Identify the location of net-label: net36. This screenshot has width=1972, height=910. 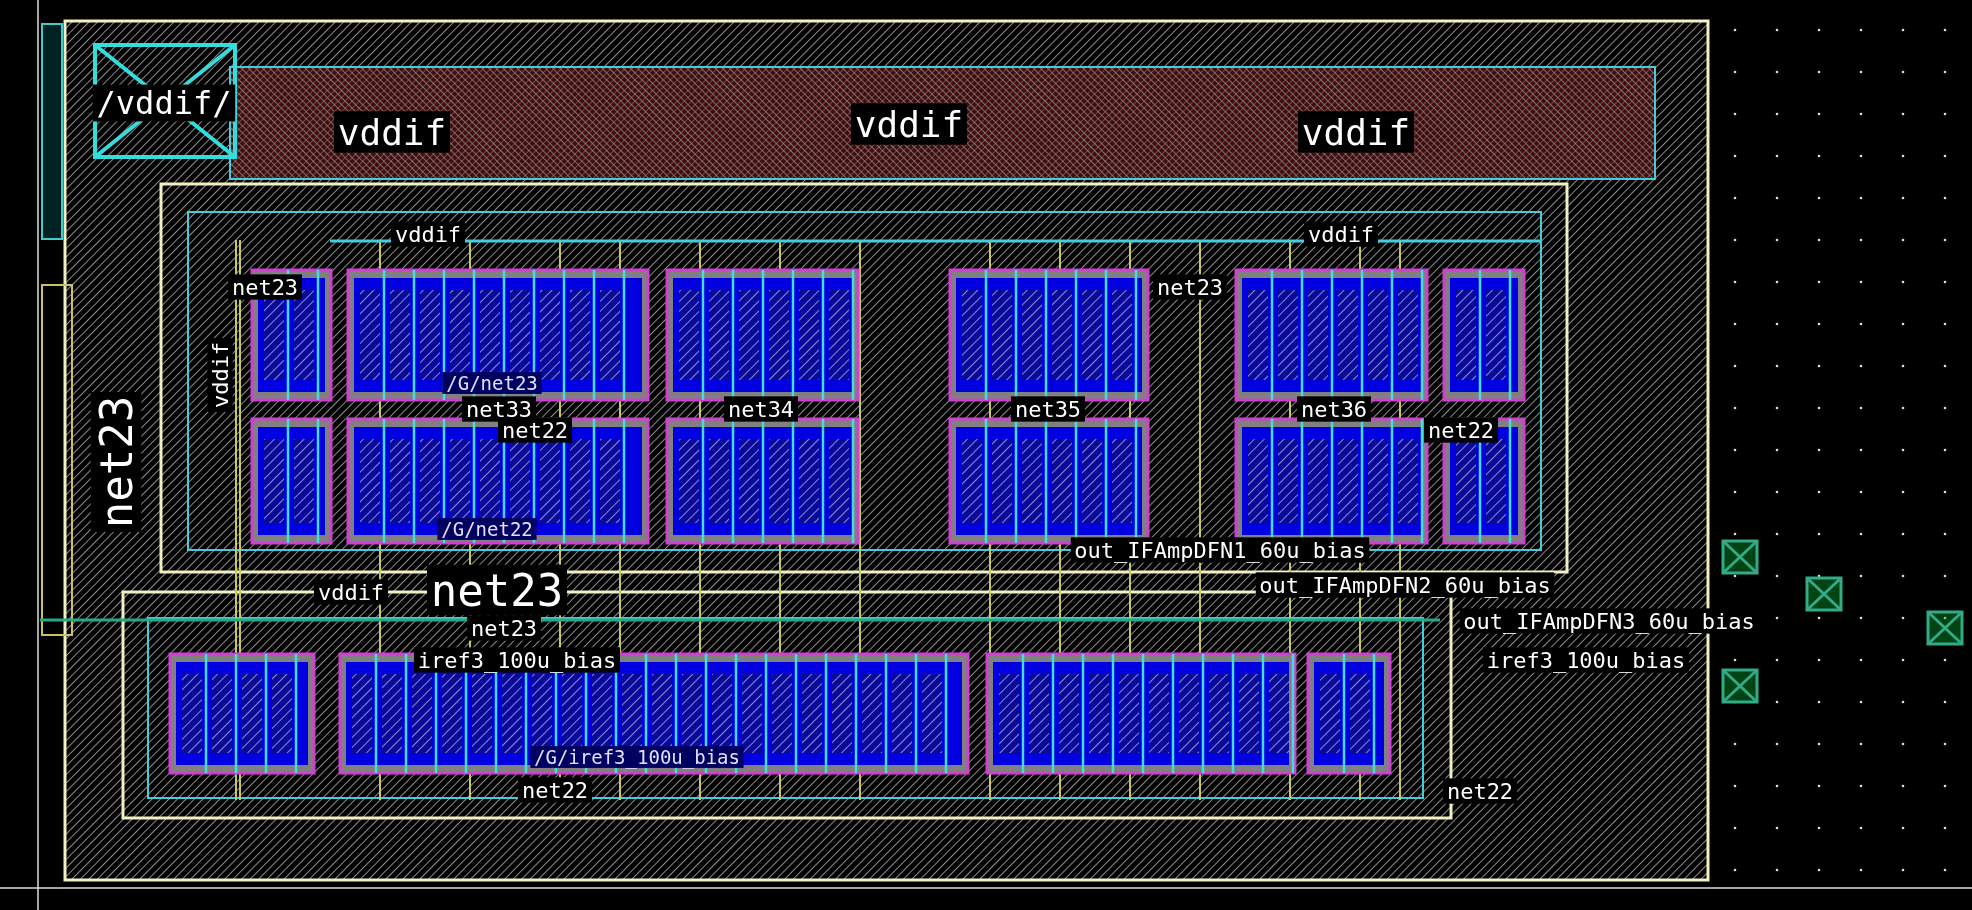
(1334, 409).